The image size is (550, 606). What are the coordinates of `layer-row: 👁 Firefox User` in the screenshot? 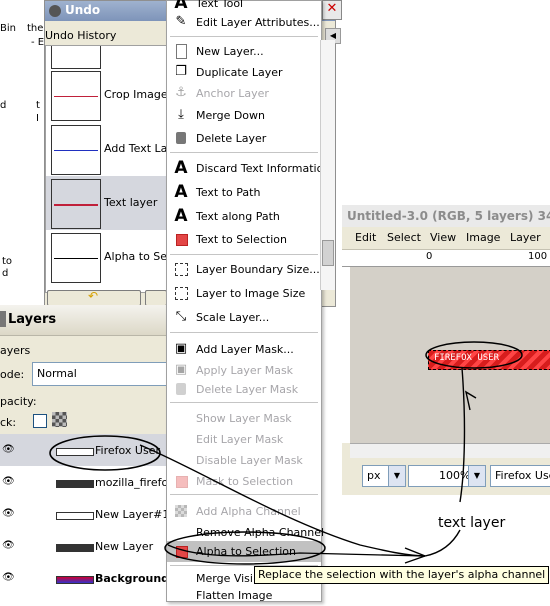 It's located at (86, 450).